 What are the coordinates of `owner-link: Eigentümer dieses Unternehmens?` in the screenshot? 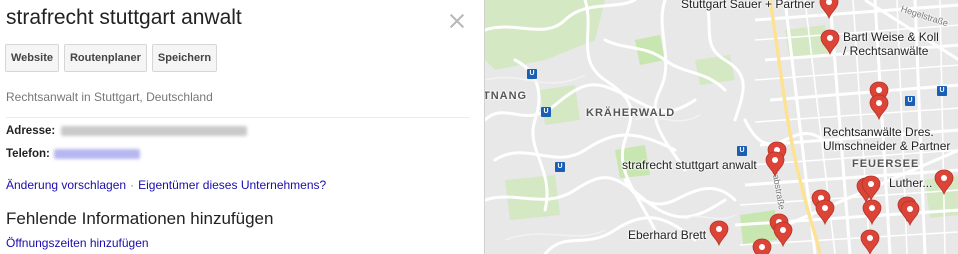 It's located at (232, 185).